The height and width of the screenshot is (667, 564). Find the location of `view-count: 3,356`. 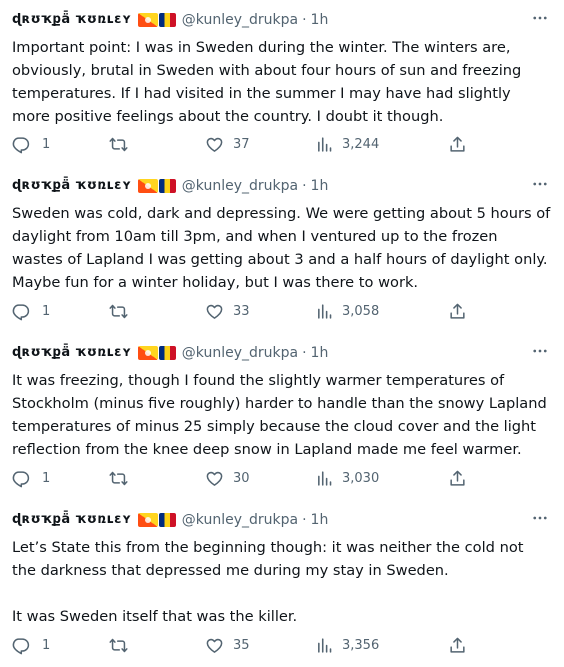

view-count: 3,356 is located at coordinates (361, 645).